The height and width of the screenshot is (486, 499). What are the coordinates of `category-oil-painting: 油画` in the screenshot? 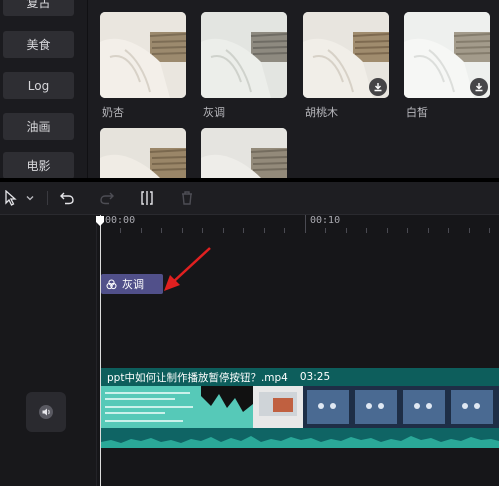 It's located at (38, 126).